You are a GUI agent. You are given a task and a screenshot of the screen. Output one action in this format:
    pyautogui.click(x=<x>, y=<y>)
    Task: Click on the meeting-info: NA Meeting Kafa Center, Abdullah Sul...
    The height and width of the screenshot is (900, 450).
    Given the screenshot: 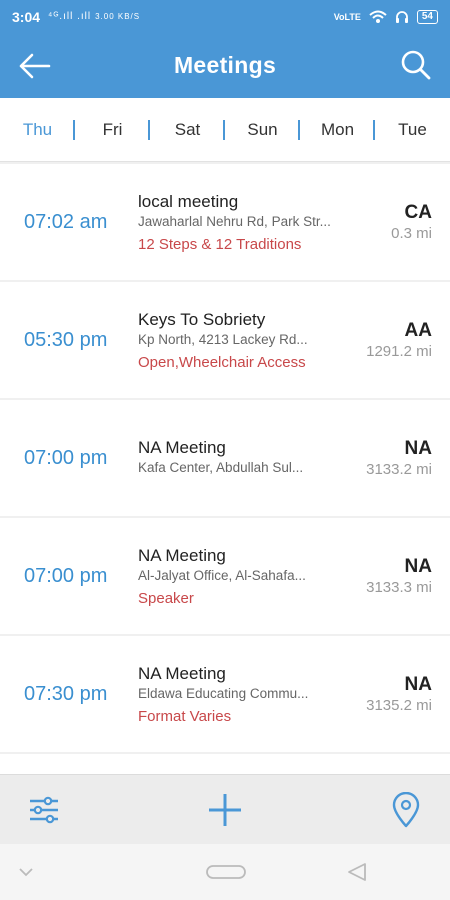 What is the action you would take?
    pyautogui.click(x=247, y=458)
    